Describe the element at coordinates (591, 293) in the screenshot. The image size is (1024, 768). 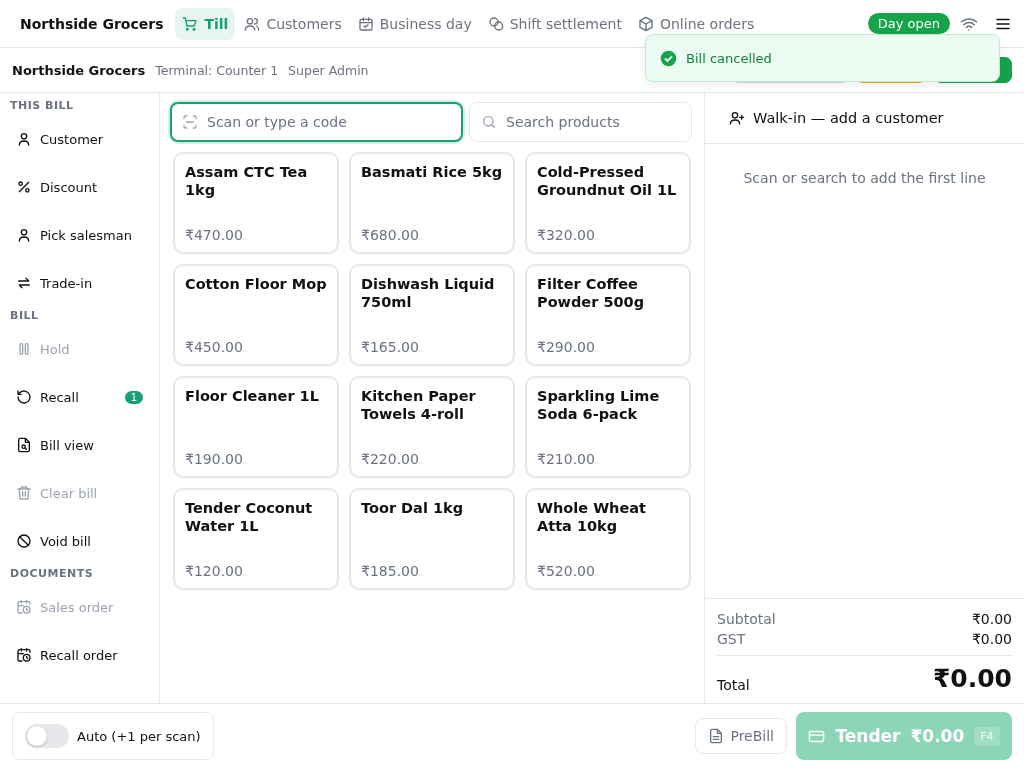
I see `product-name: Filter Coffee Powder 500g` at that location.